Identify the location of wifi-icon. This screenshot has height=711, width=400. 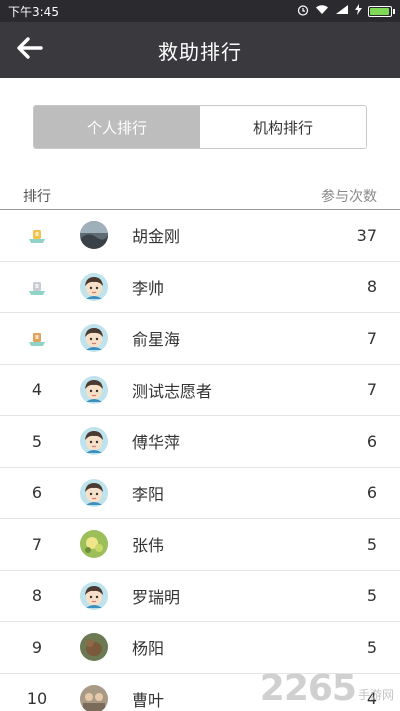
(322, 11).